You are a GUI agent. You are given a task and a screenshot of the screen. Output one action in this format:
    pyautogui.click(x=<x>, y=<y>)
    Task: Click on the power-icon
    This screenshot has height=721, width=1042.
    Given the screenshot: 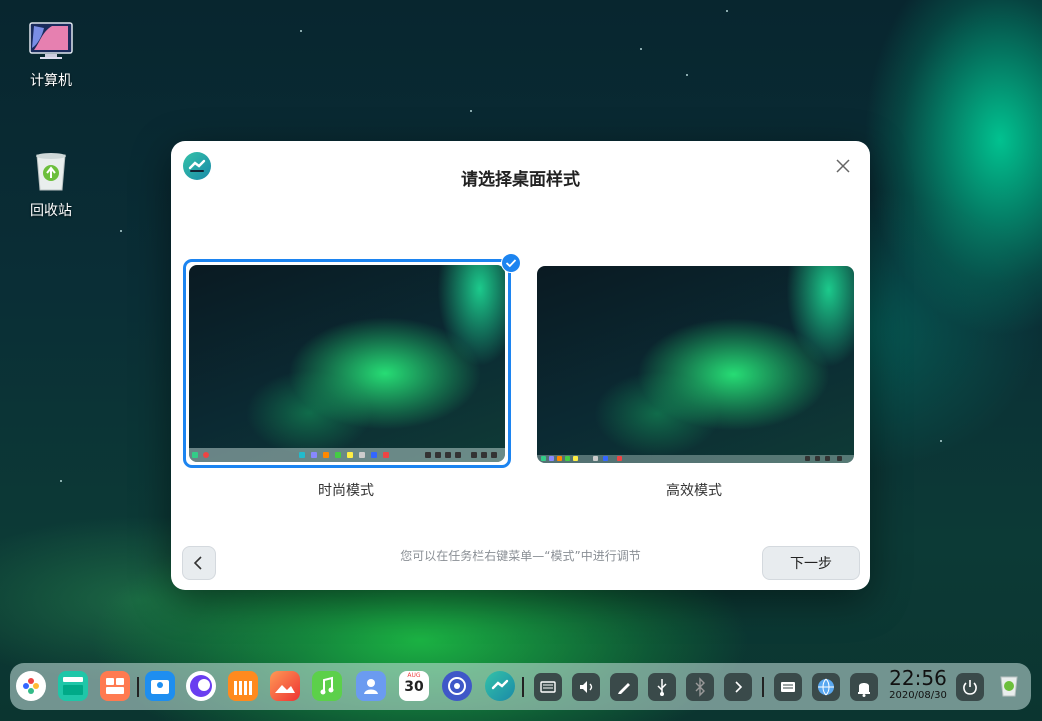 What is the action you would take?
    pyautogui.click(x=970, y=687)
    